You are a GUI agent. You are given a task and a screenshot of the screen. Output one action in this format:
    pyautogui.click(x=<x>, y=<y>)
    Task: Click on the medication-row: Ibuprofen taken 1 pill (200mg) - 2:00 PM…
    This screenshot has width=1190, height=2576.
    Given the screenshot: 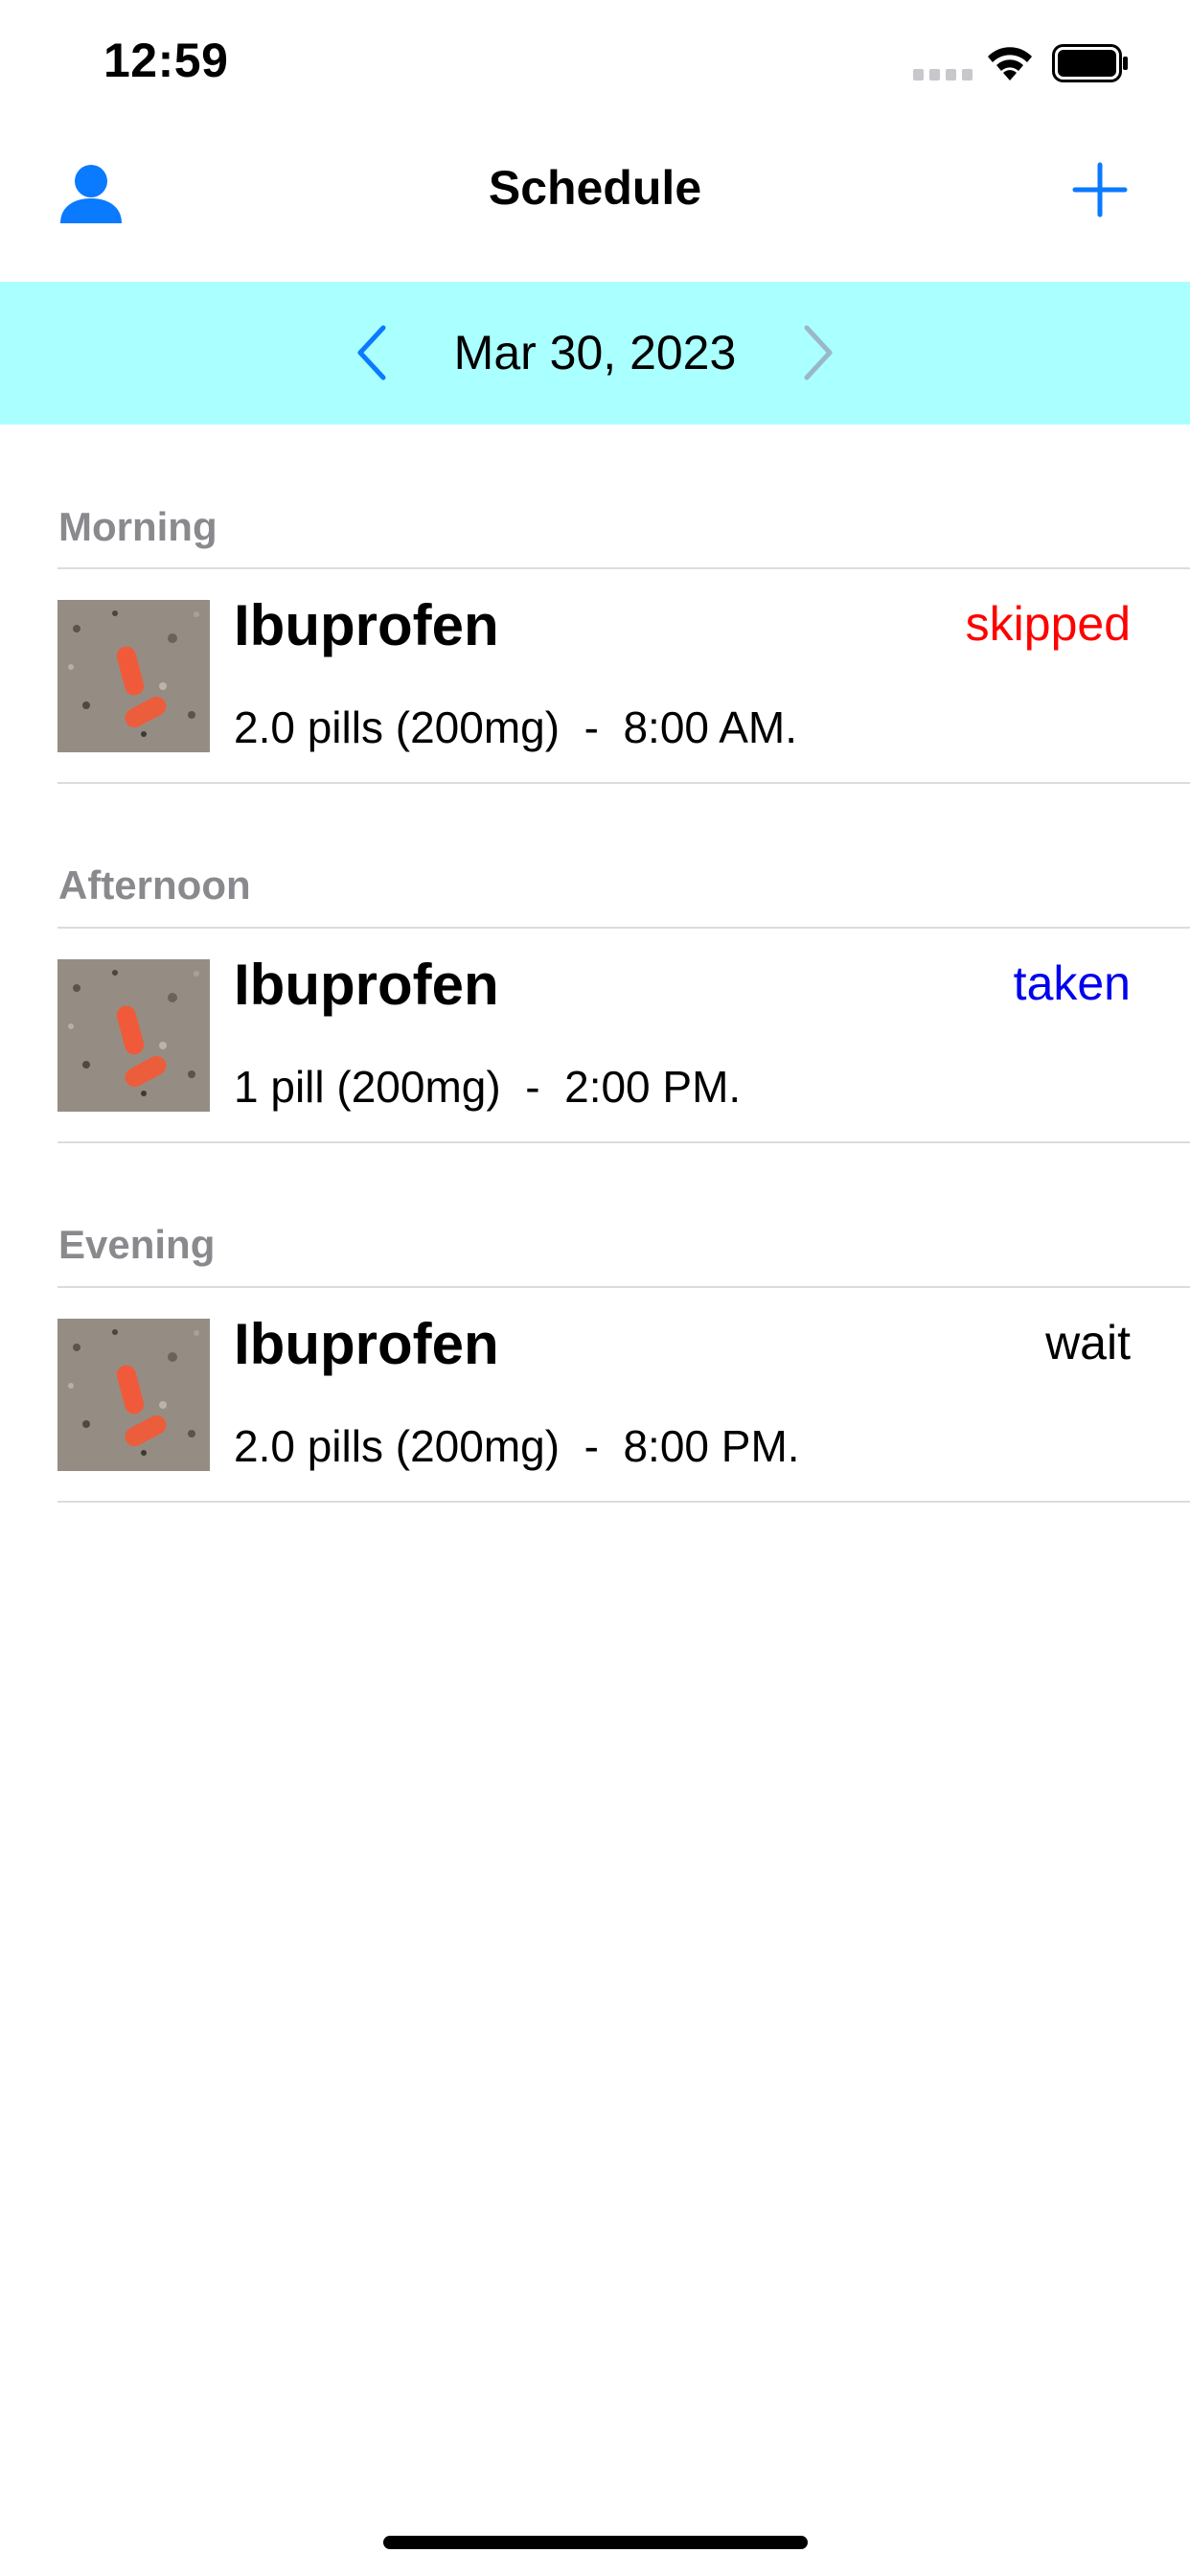 What is the action you would take?
    pyautogui.click(x=623, y=1034)
    